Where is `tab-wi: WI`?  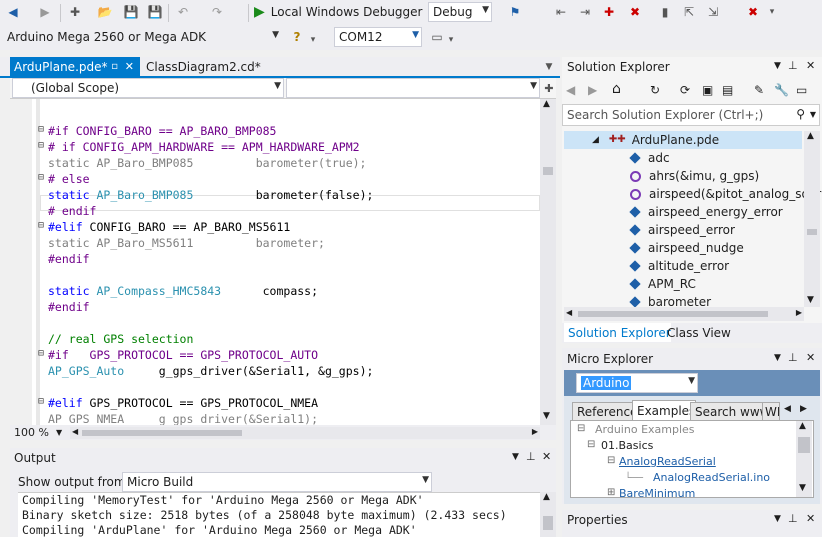
tab-wi: WI is located at coordinates (771, 411).